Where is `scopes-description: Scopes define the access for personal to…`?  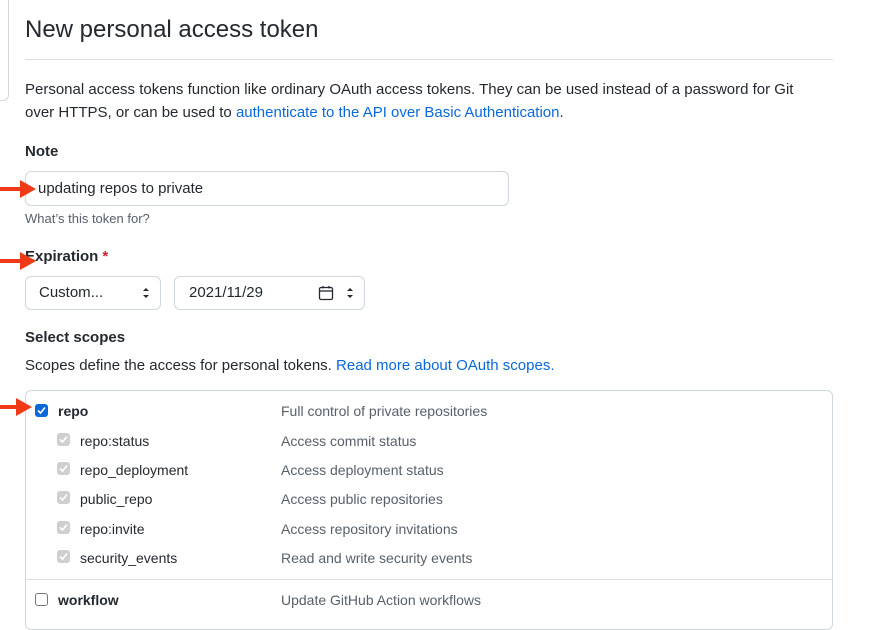
scopes-description: Scopes define the access for personal to… is located at coordinates (290, 365).